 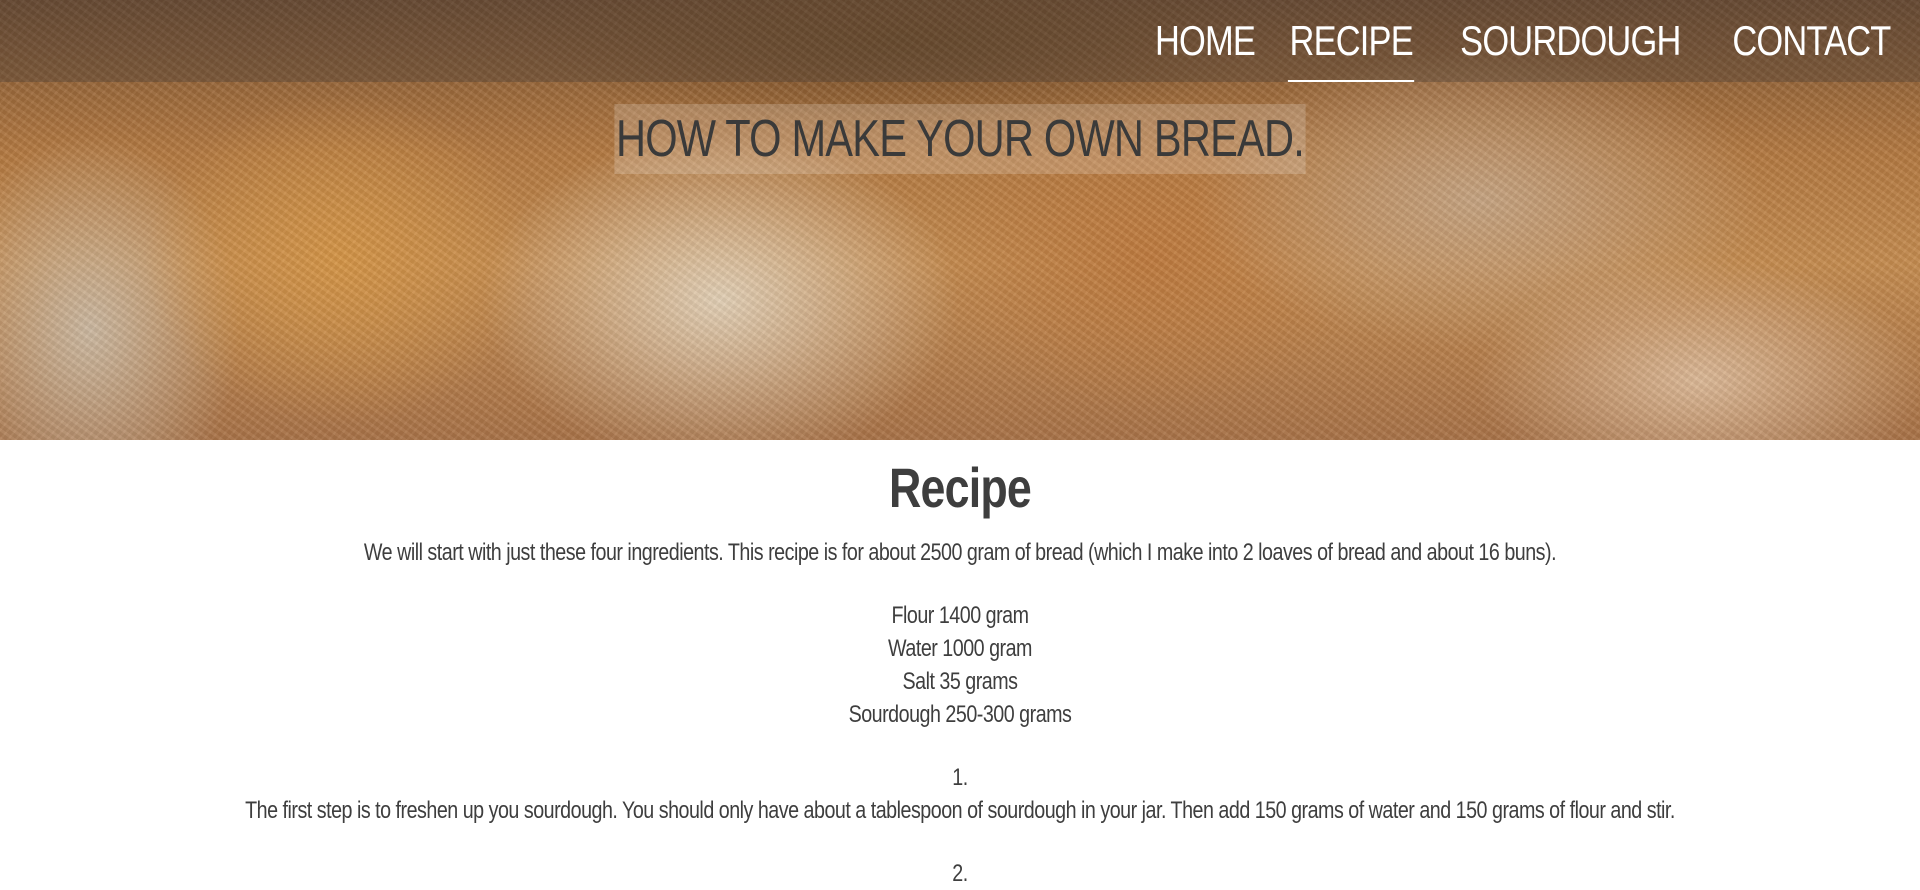 I want to click on hero-title-wrap: HOW TO MAKE YOUR OWN BREAD., so click(x=960, y=139).